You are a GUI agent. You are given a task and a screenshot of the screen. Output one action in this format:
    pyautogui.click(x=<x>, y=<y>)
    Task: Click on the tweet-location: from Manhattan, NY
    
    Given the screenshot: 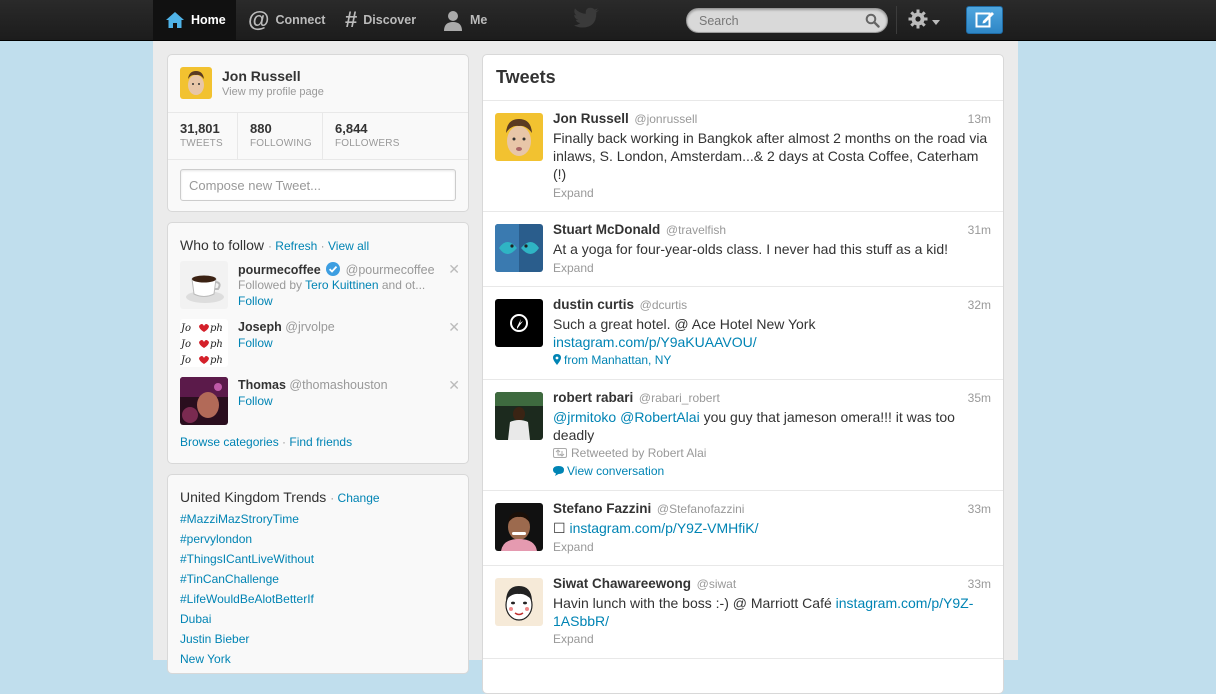 What is the action you would take?
    pyautogui.click(x=612, y=360)
    